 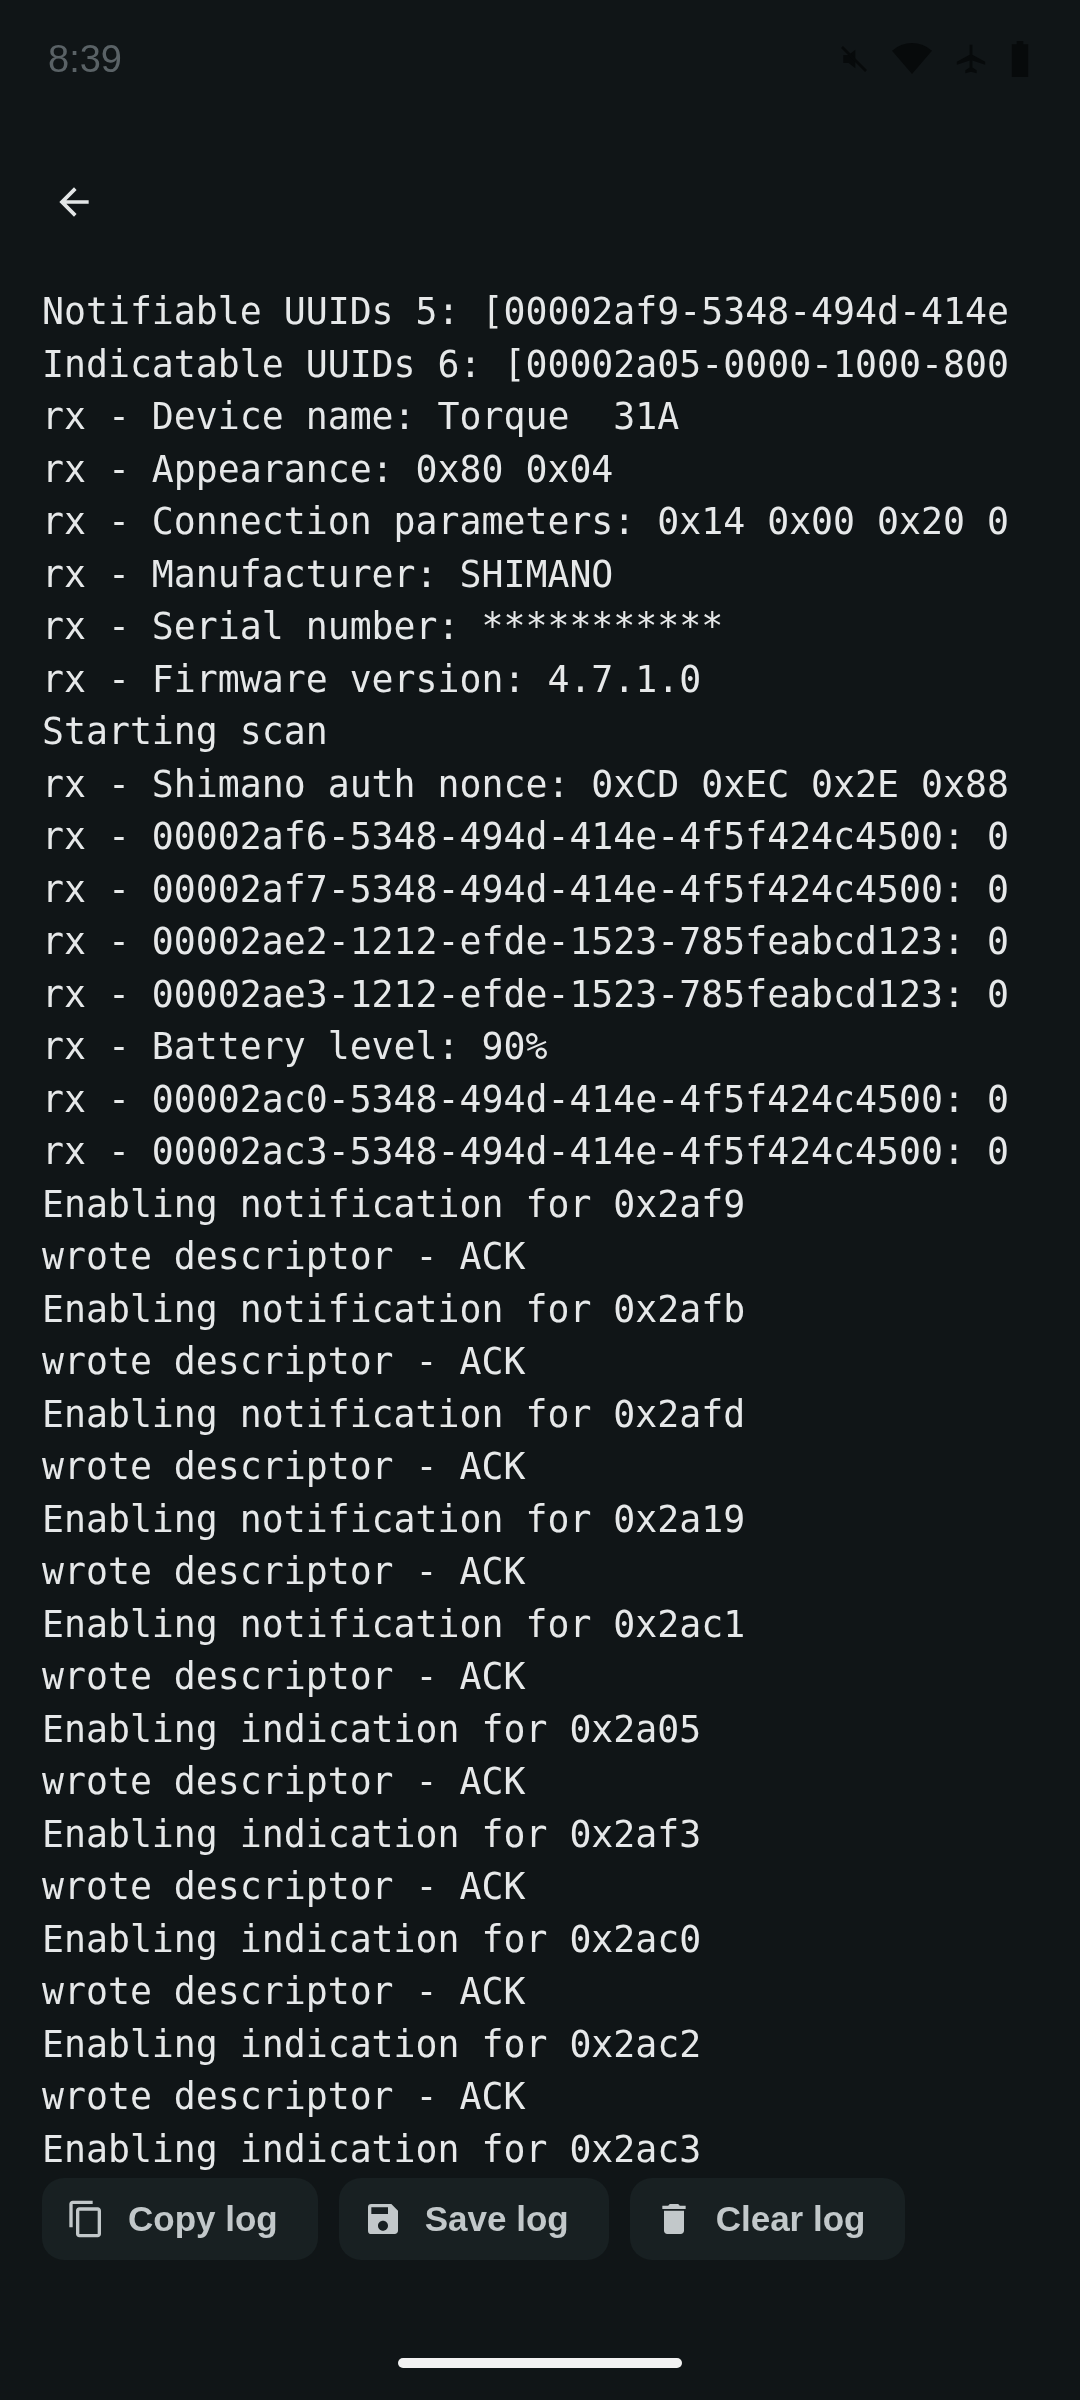 I want to click on log-line: rx - 00002af6-5348-494d-414e-4f5f424c4500: 0, so click(x=525, y=837).